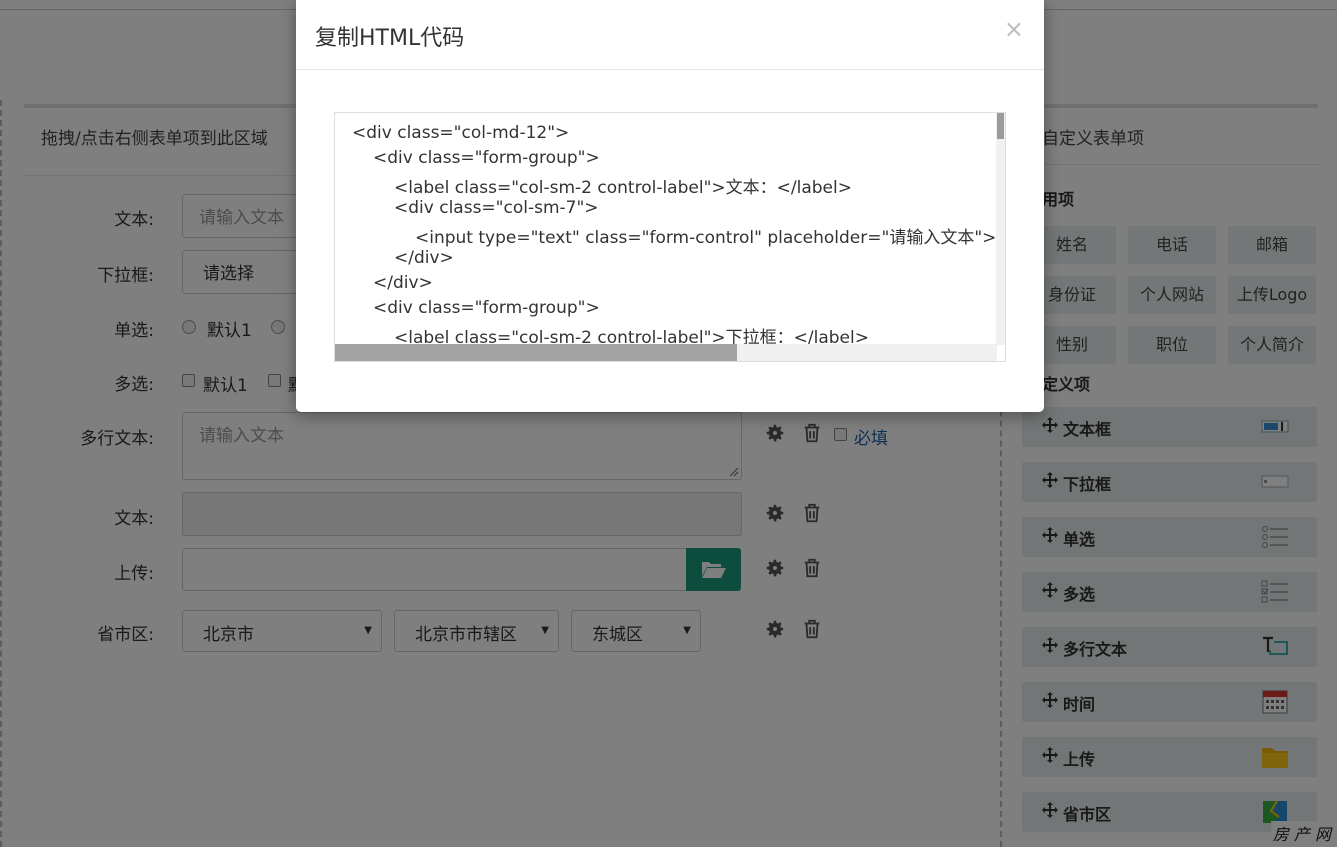 Image resolution: width=1337 pixels, height=847 pixels. Describe the element at coordinates (461, 133) in the screenshot. I see `code-line: <div class="col-md-12">` at that location.